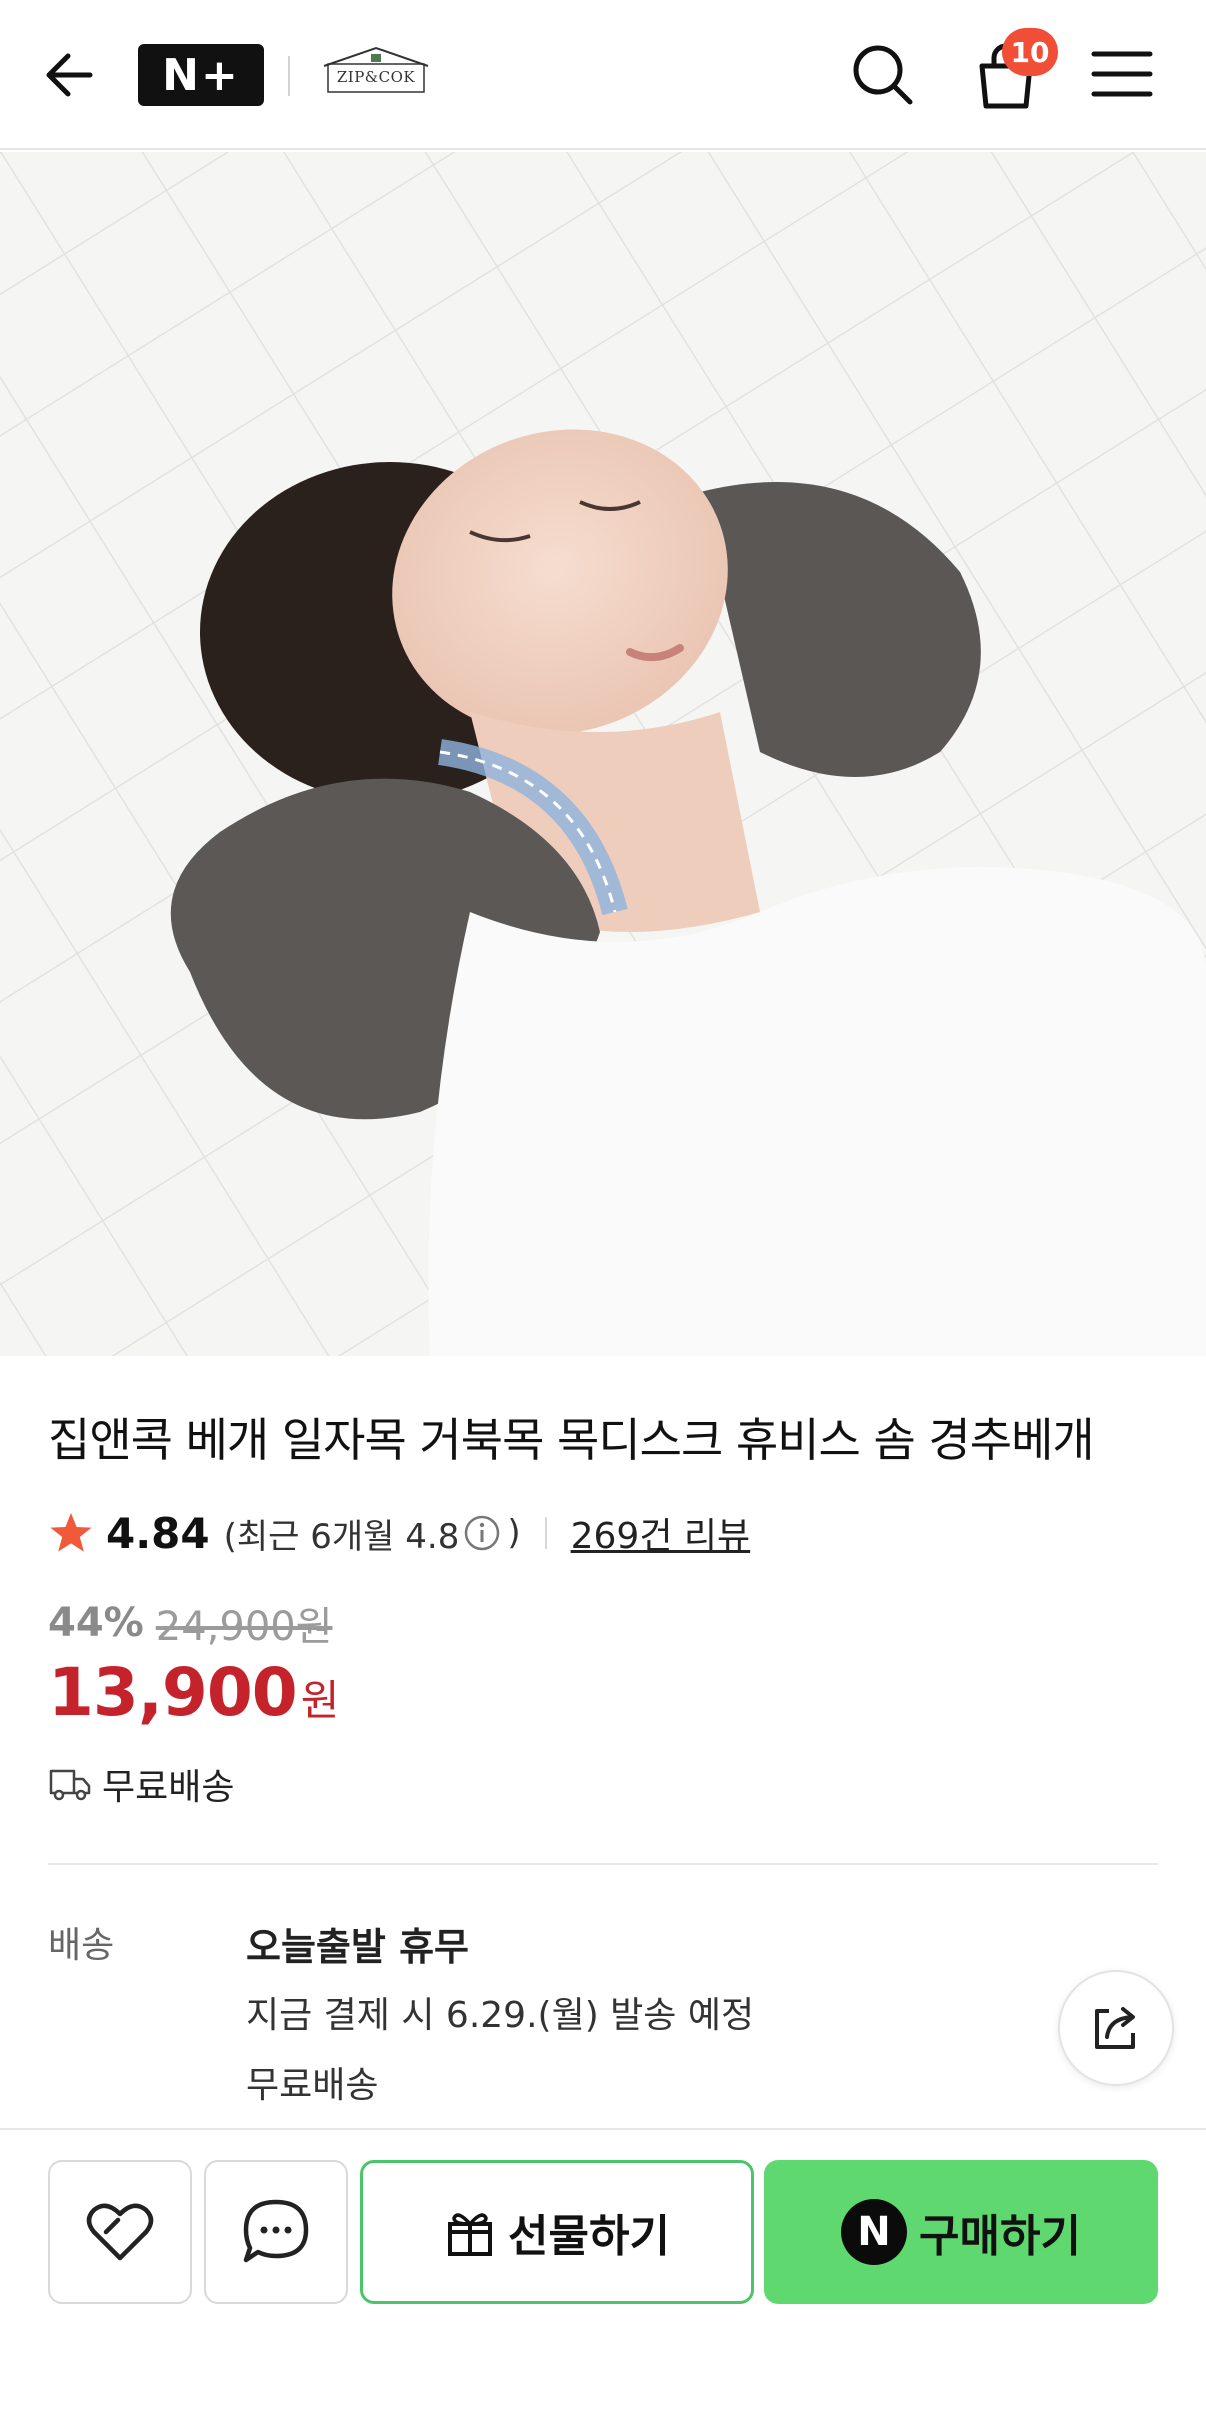  What do you see at coordinates (589, 2236) in the screenshot?
I see `gift-label: 선물하기` at bounding box center [589, 2236].